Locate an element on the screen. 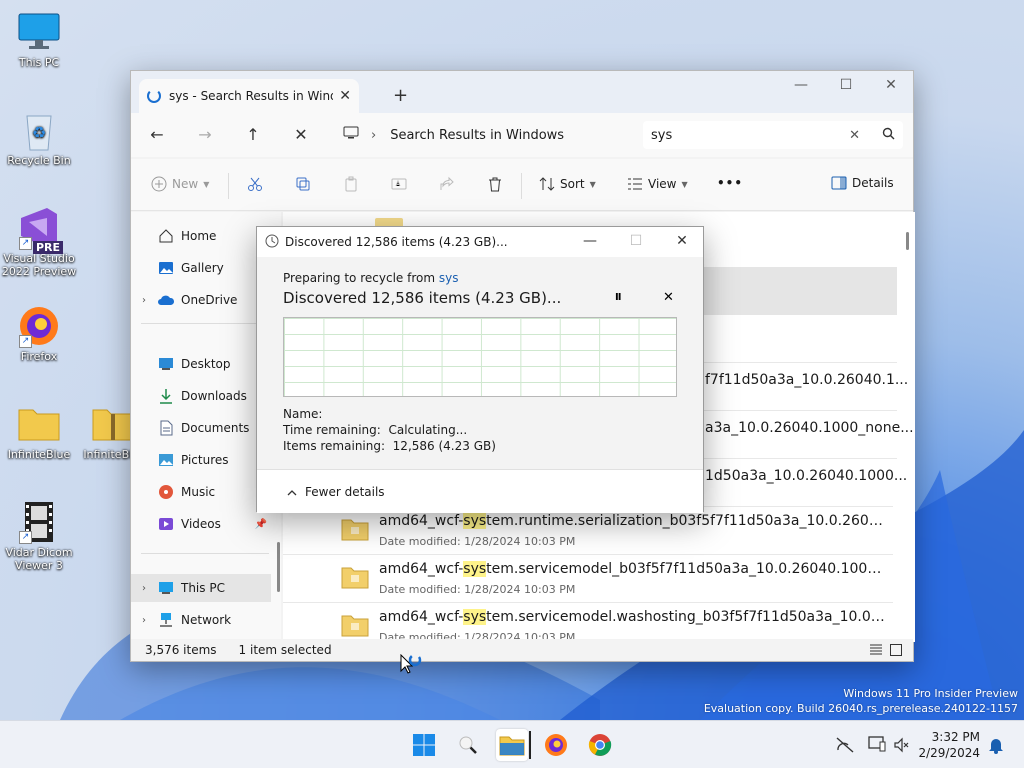 The height and width of the screenshot is (768, 1024). back-button: ← is located at coordinates (157, 134).